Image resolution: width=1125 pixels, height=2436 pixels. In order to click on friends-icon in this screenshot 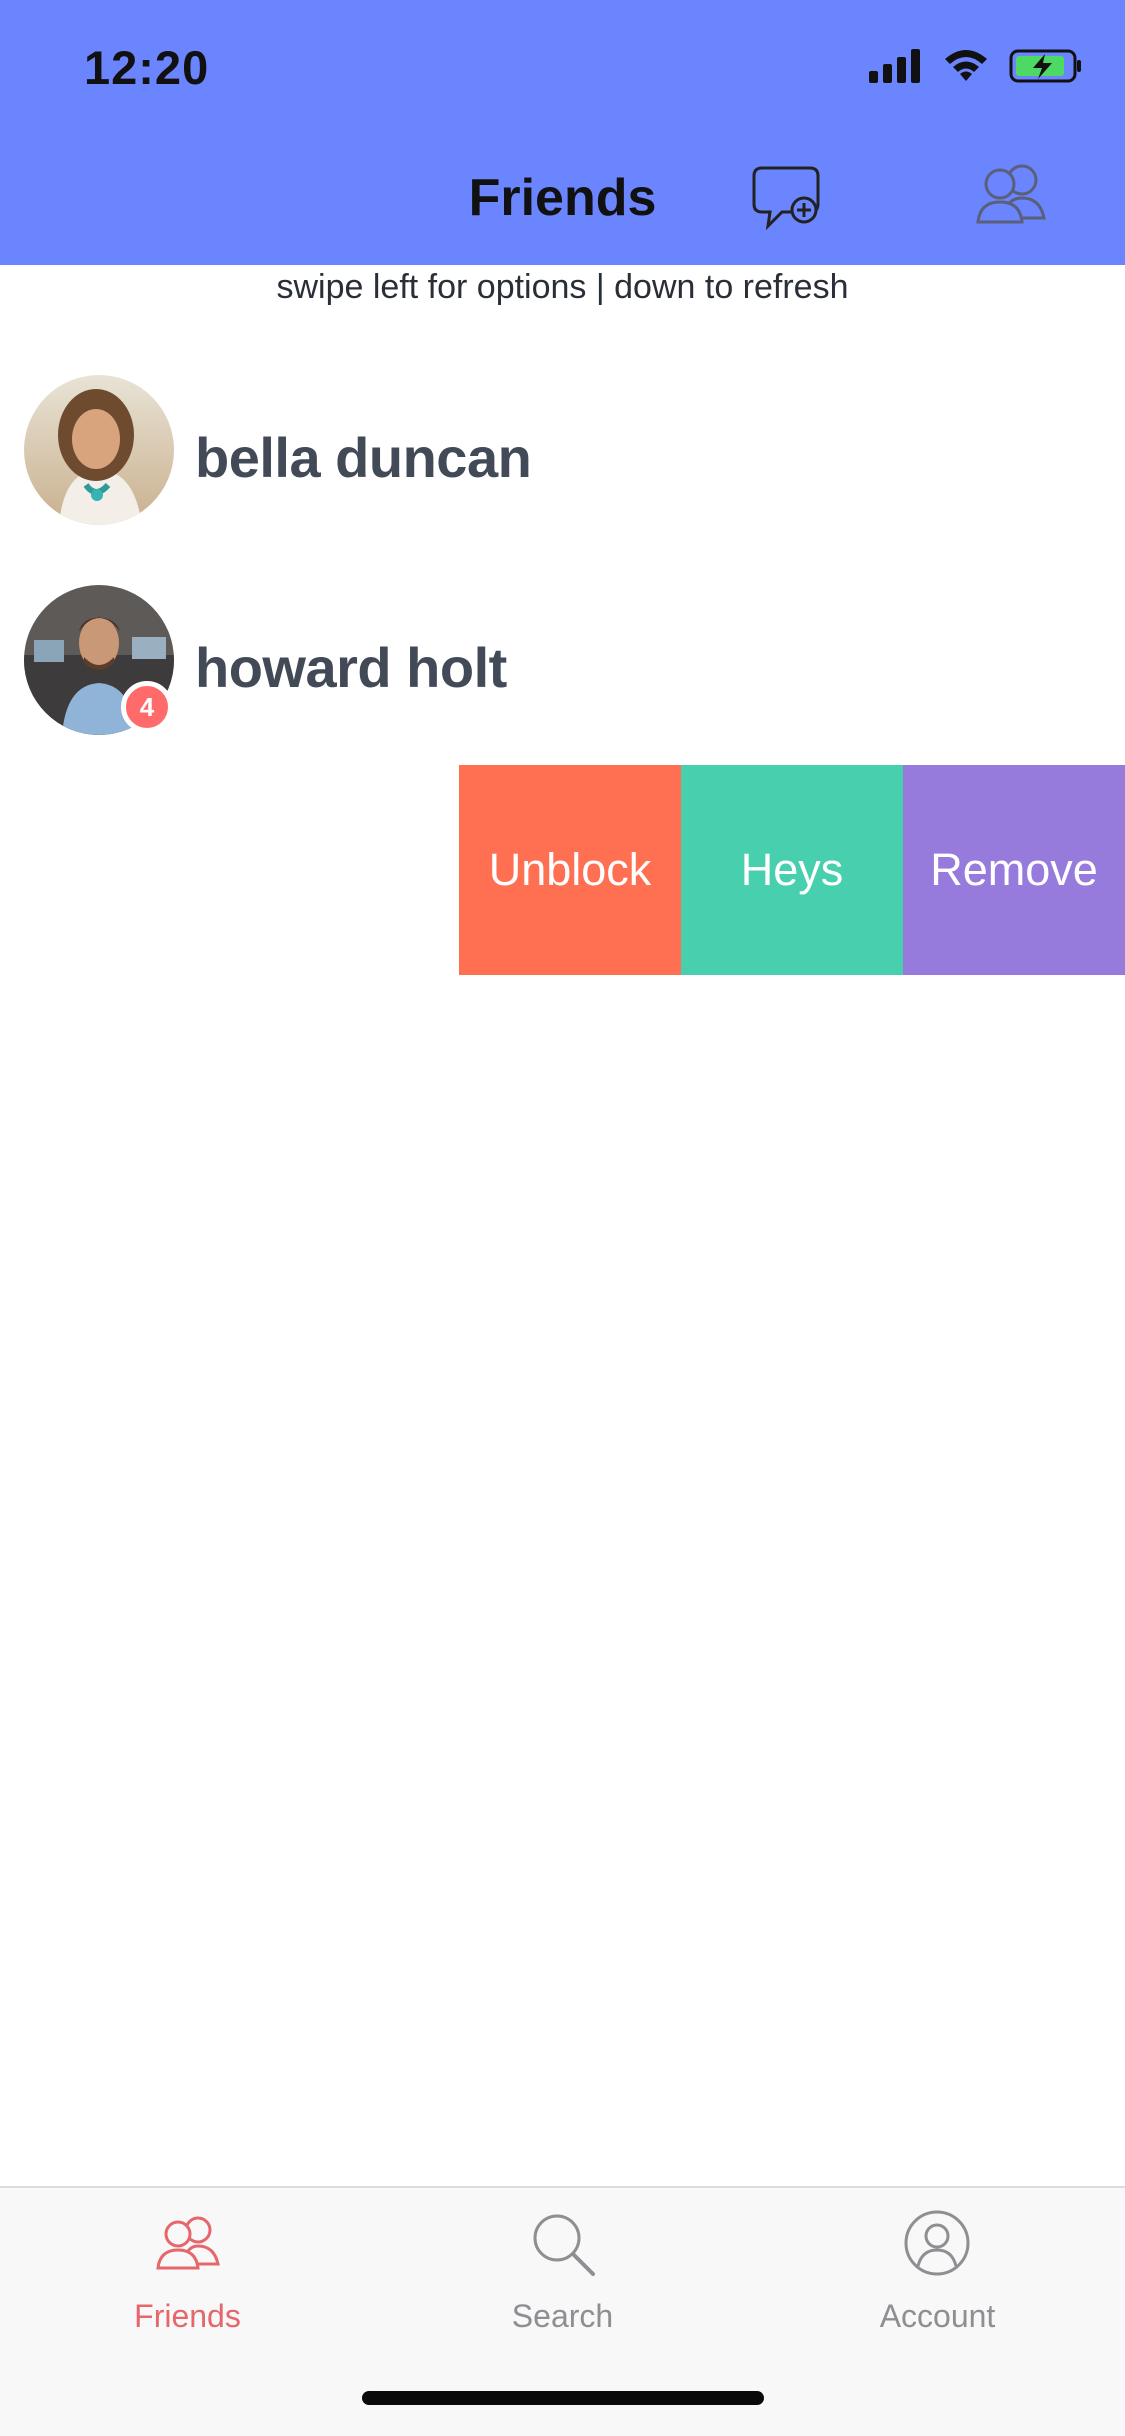, I will do `click(188, 2243)`.